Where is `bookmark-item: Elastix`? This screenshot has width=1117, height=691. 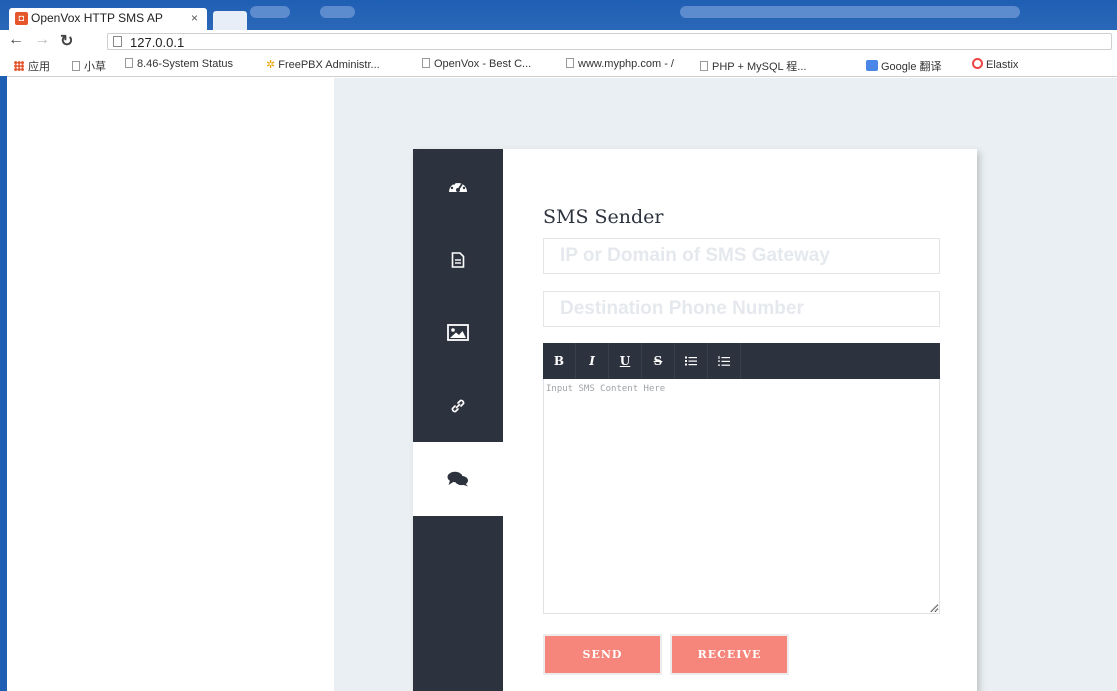 bookmark-item: Elastix is located at coordinates (995, 64).